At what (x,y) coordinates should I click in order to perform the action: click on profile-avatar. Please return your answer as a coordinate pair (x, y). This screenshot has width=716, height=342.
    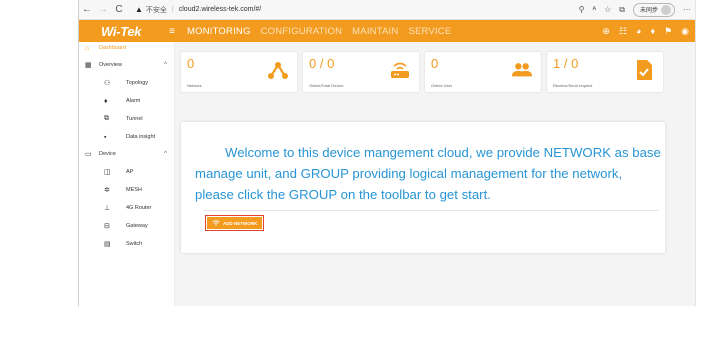
    Looking at the image, I should click on (666, 9).